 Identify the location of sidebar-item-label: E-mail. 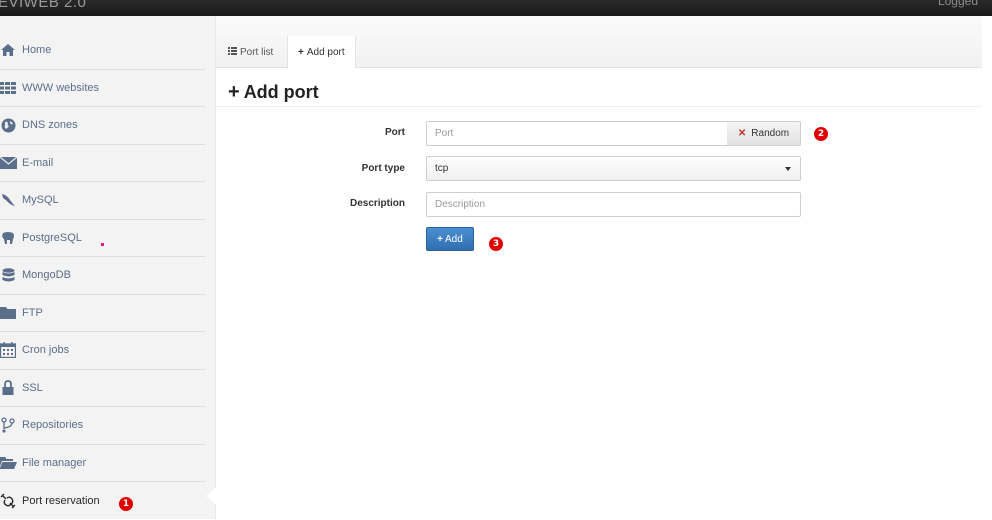
(38, 162).